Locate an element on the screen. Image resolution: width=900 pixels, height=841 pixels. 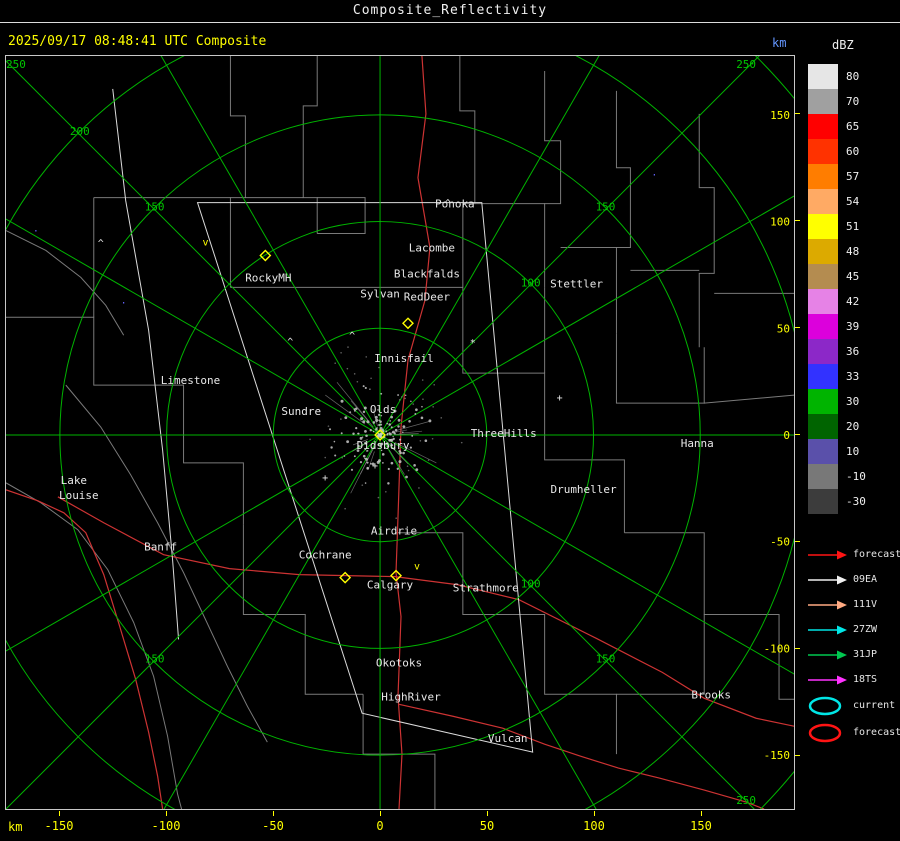
bottom-axis-label: -50 is located at coordinates (273, 826).